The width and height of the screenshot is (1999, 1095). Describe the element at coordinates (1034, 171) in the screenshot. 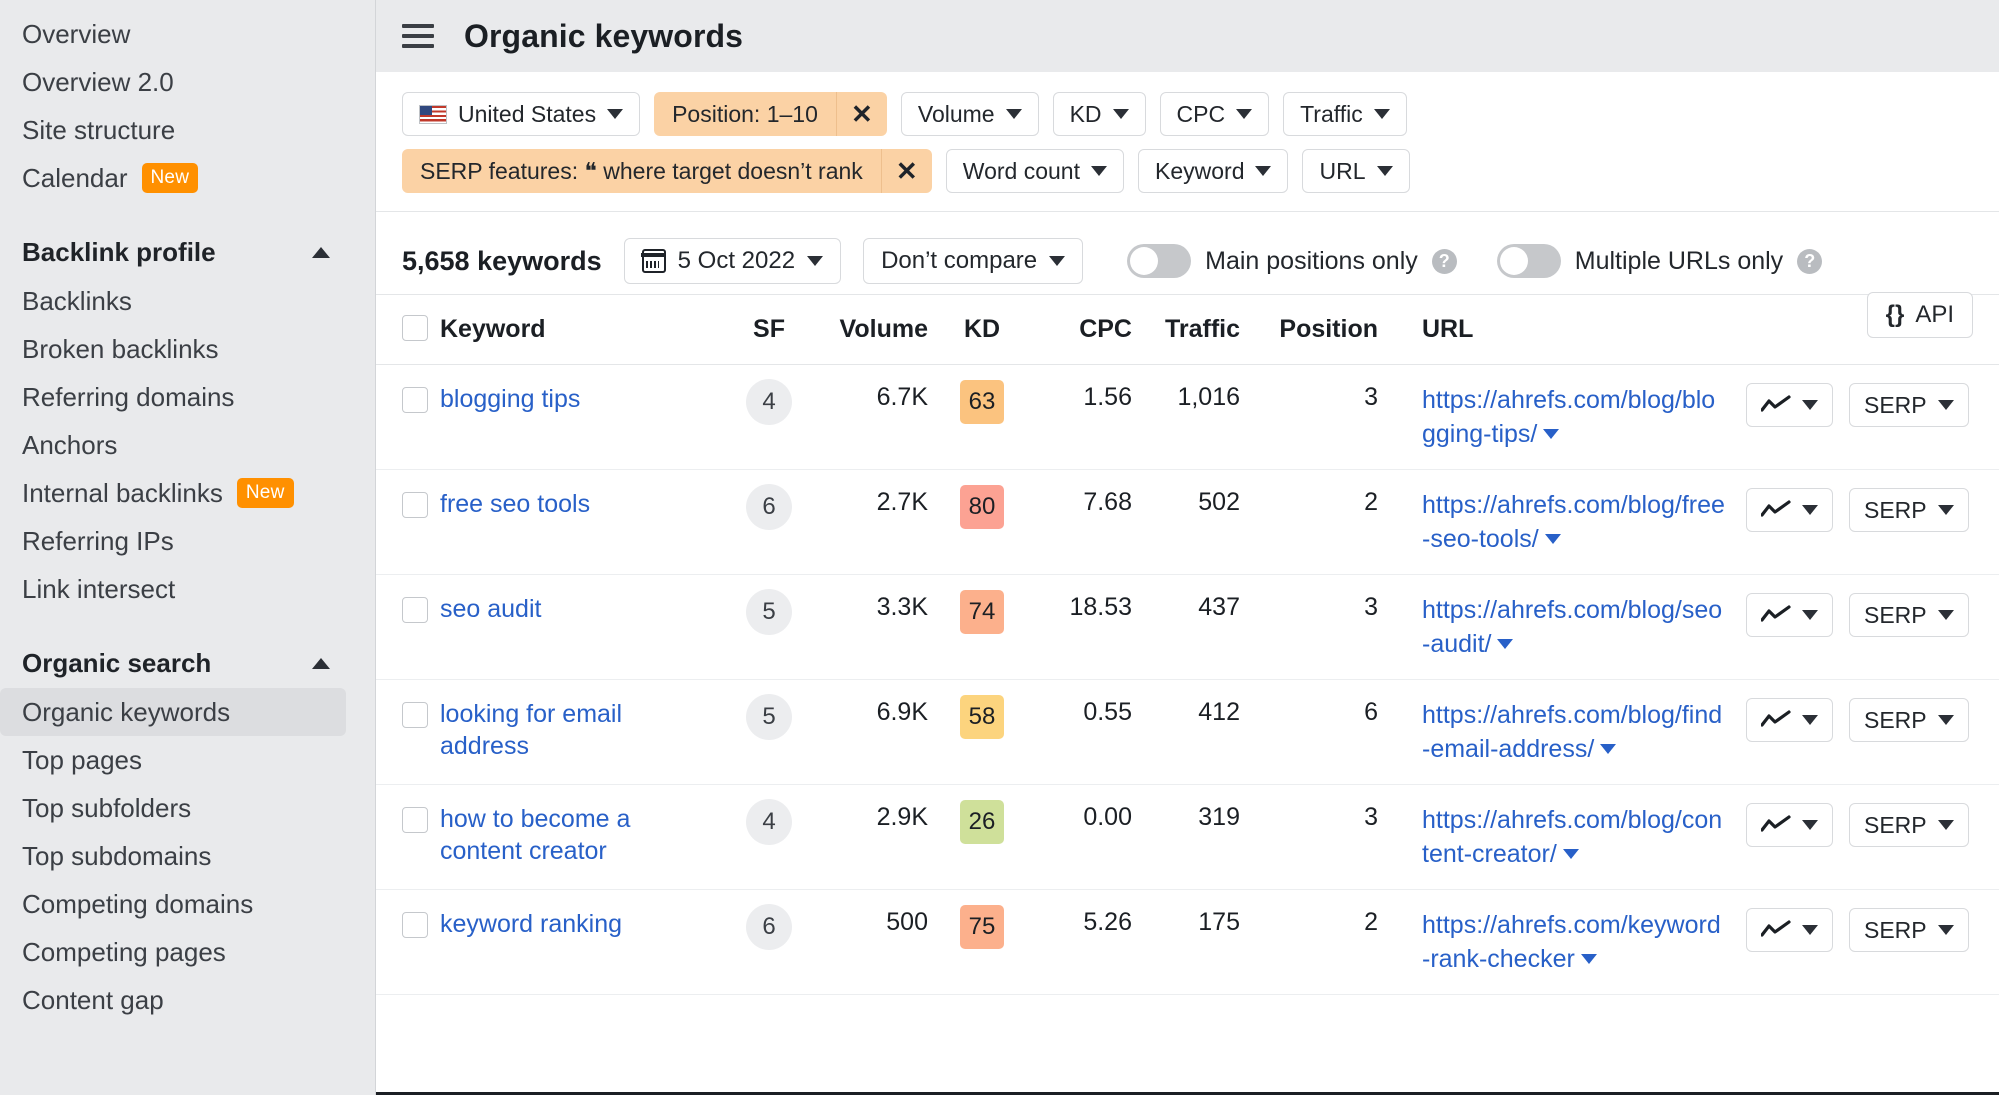

I see `filter-chip-word-count: Word count` at that location.